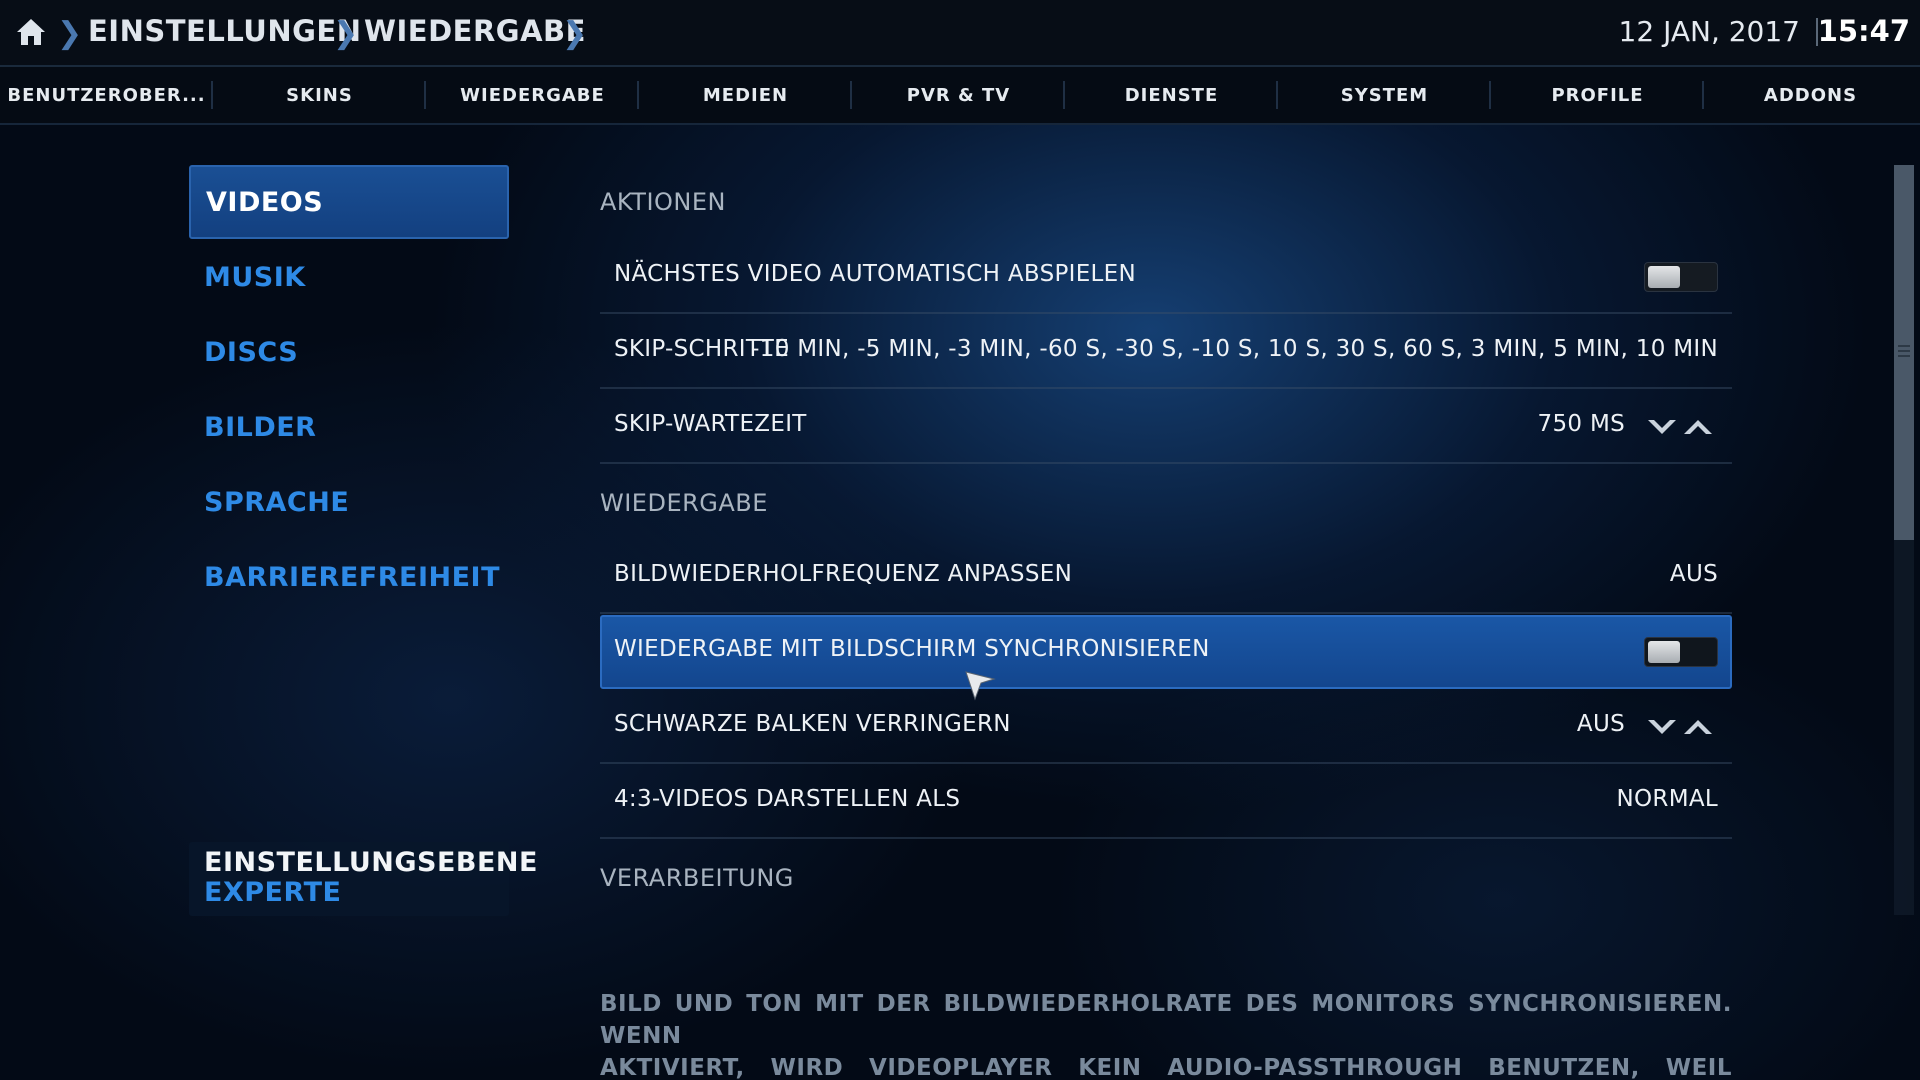  I want to click on tab-addons: ADDONS, so click(1810, 95).